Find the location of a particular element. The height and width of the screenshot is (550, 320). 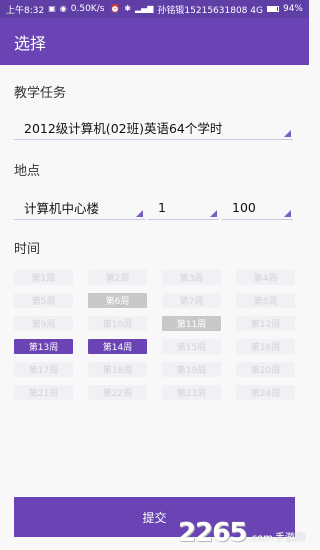

week-button: 第3周 is located at coordinates (191, 277).